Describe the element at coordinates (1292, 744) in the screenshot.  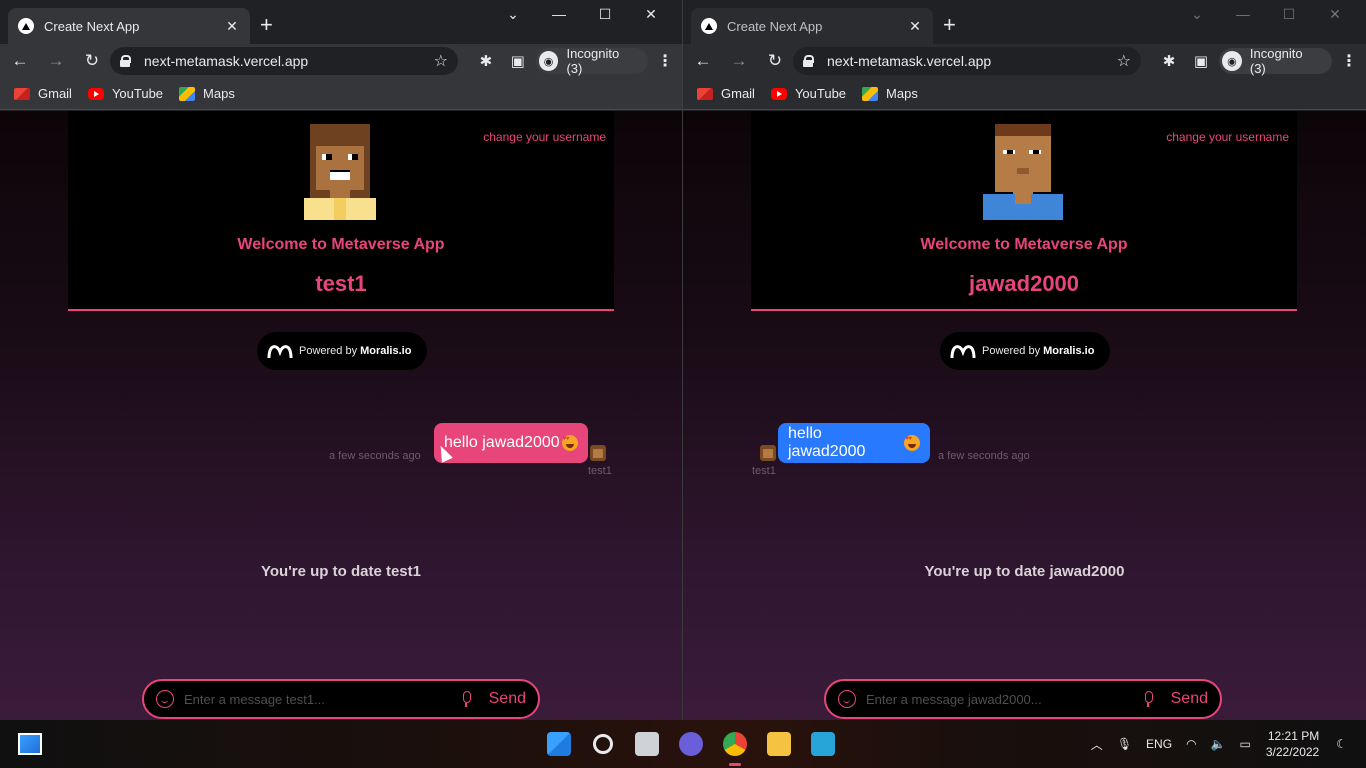
I see `clock: 12:21 PM 3/22/2022` at that location.